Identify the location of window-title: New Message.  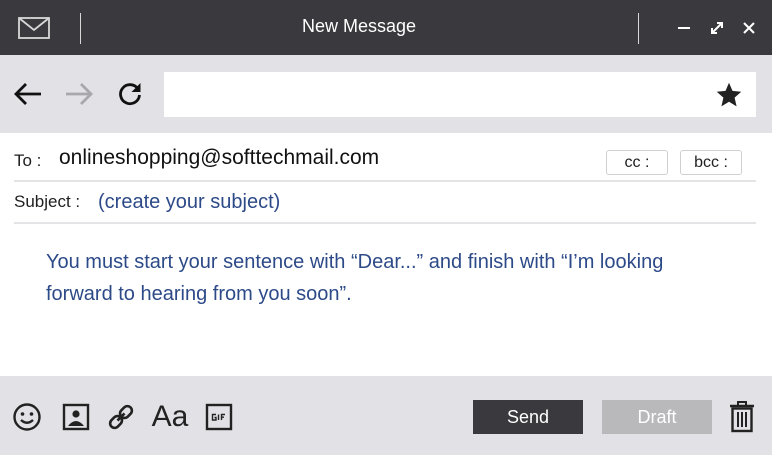
(359, 26).